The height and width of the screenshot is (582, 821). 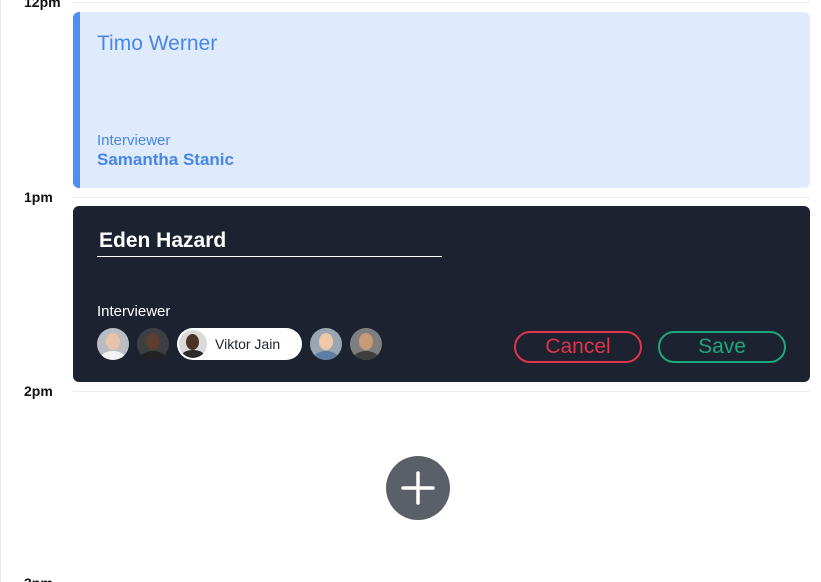 I want to click on plus-icon, so click(x=418, y=488).